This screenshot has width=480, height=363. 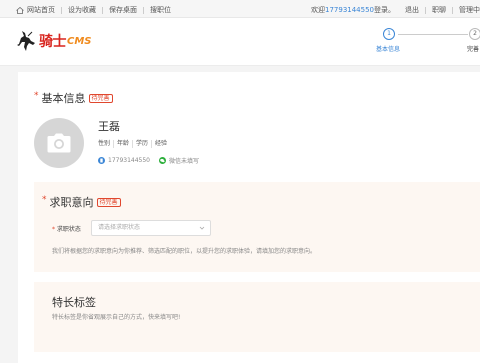 I want to click on logo-cms: CMS, so click(x=79, y=41).